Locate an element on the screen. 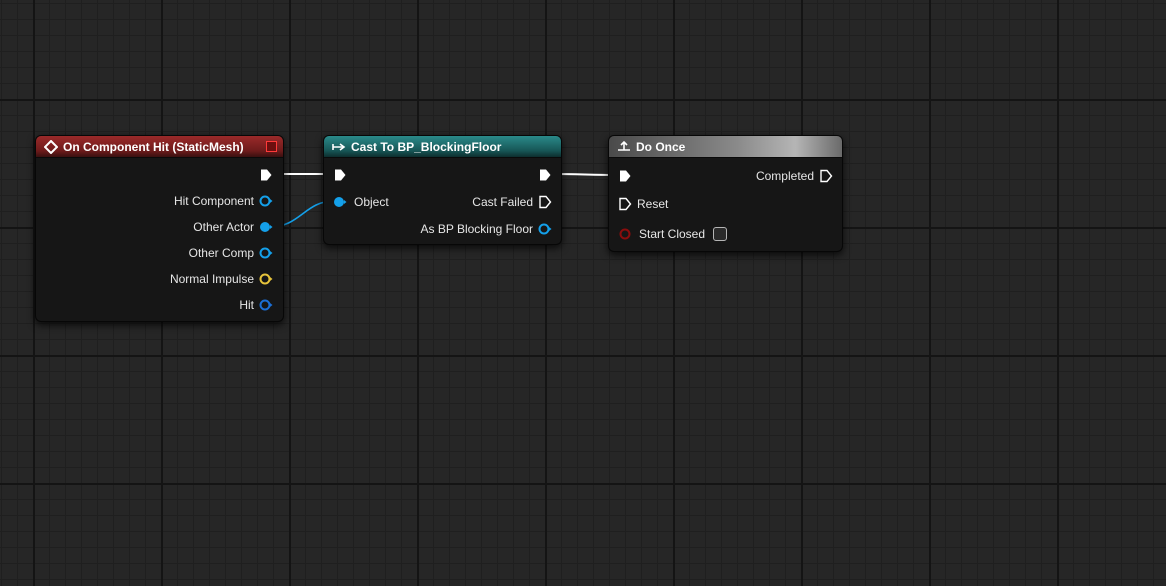 Image resolution: width=1166 pixels, height=586 pixels. node-header: Cast To BP_BlockingFloor is located at coordinates (442, 147).